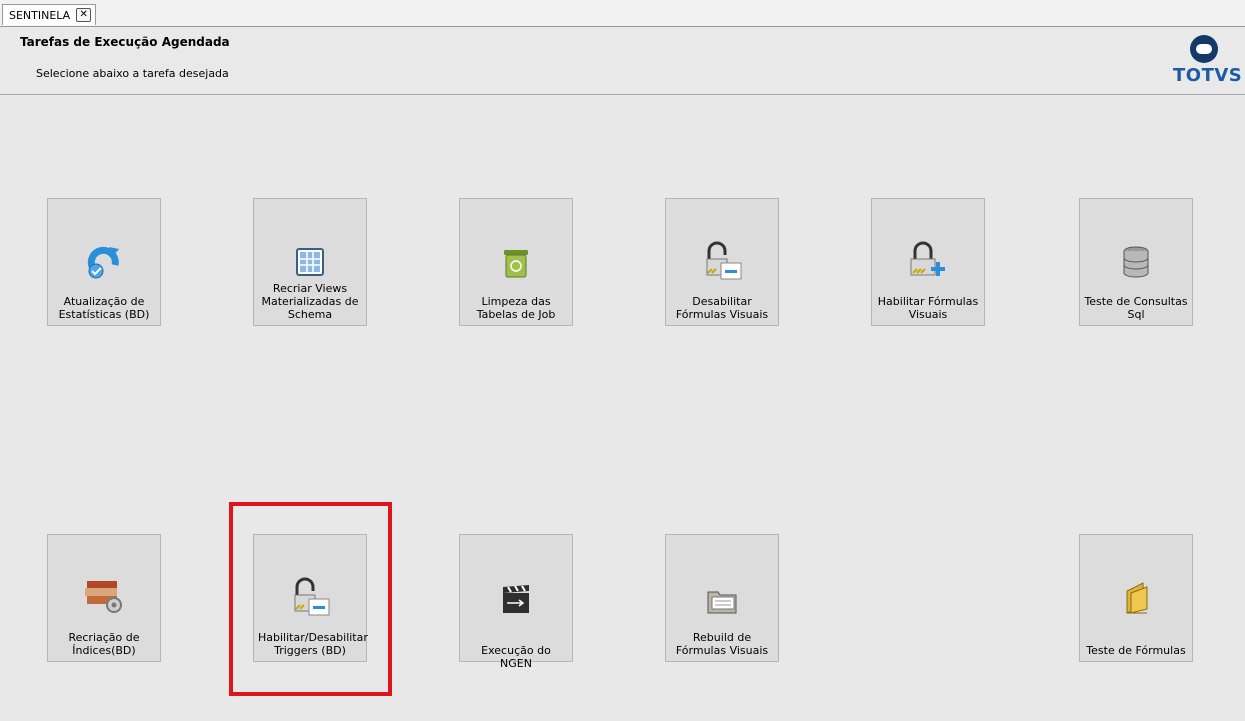 The height and width of the screenshot is (721, 1245). Describe the element at coordinates (1136, 650) in the screenshot. I see `task-label: Teste de Fórmulas` at that location.